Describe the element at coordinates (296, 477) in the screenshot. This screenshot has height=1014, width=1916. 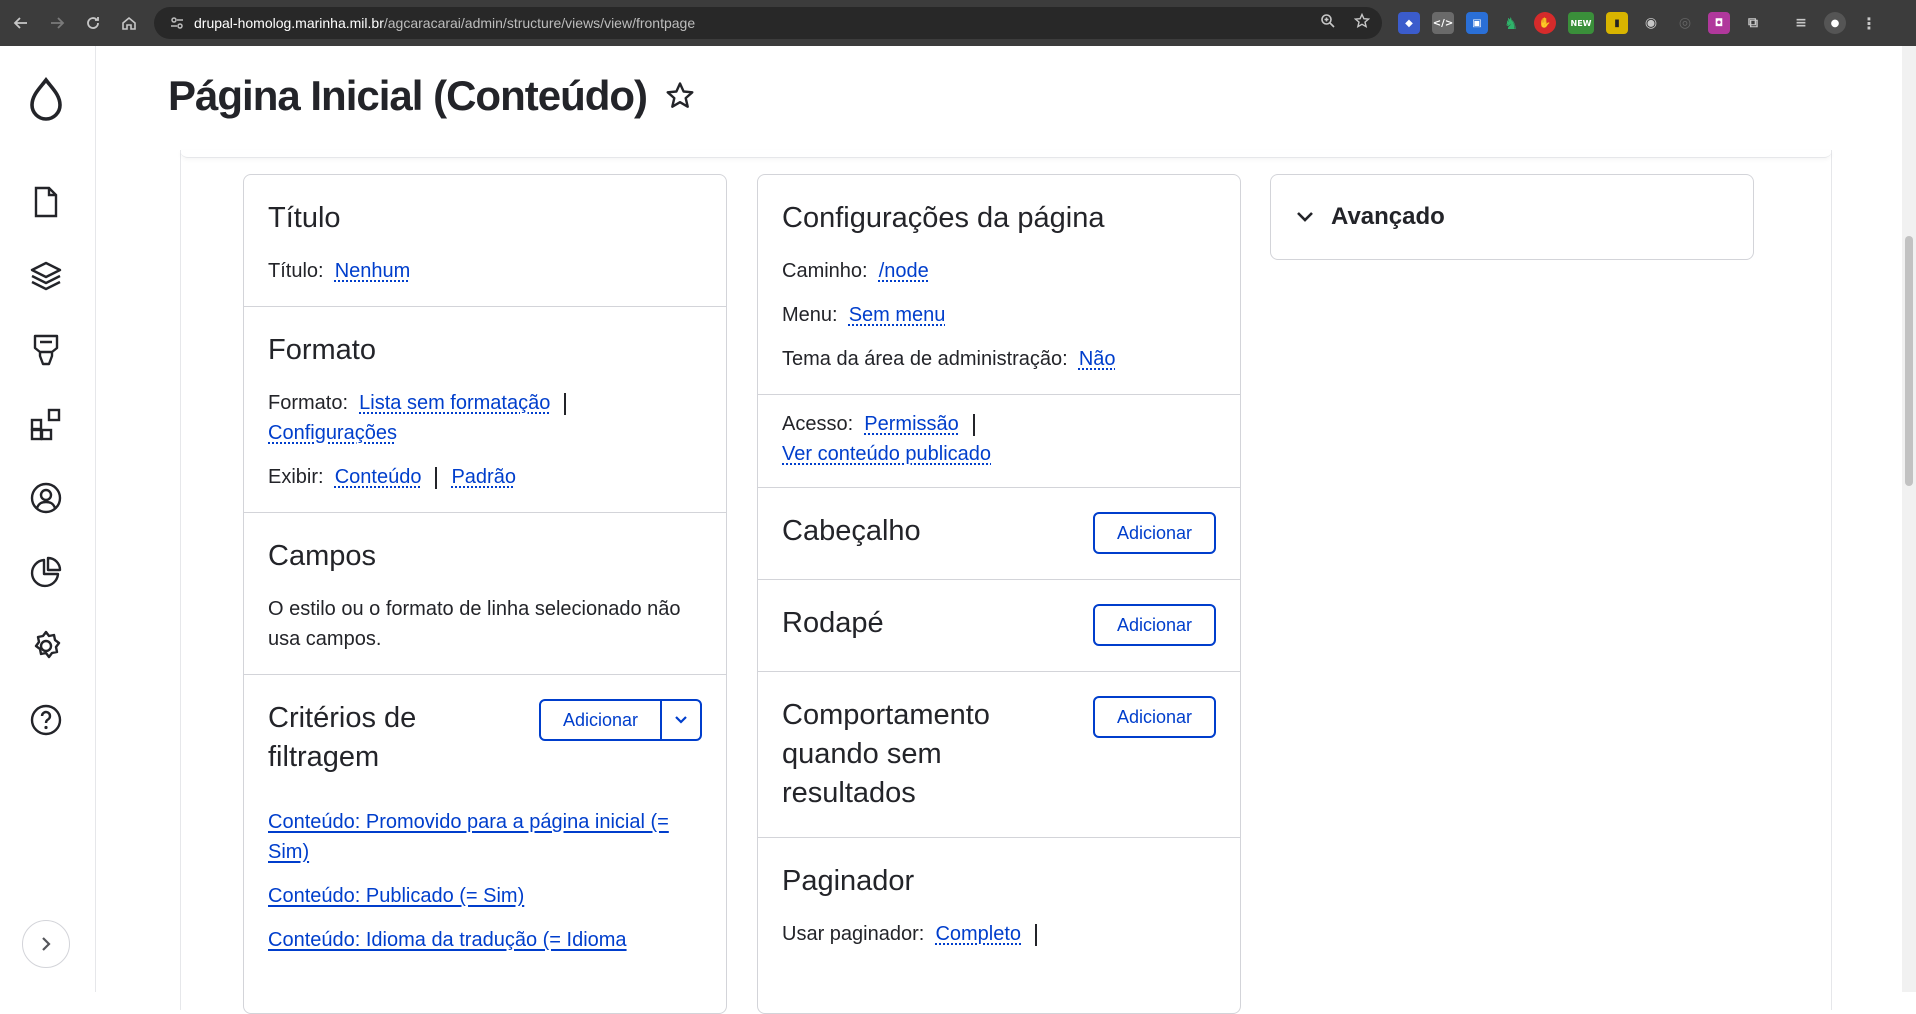
I see `show-label: Exibir:` at that location.